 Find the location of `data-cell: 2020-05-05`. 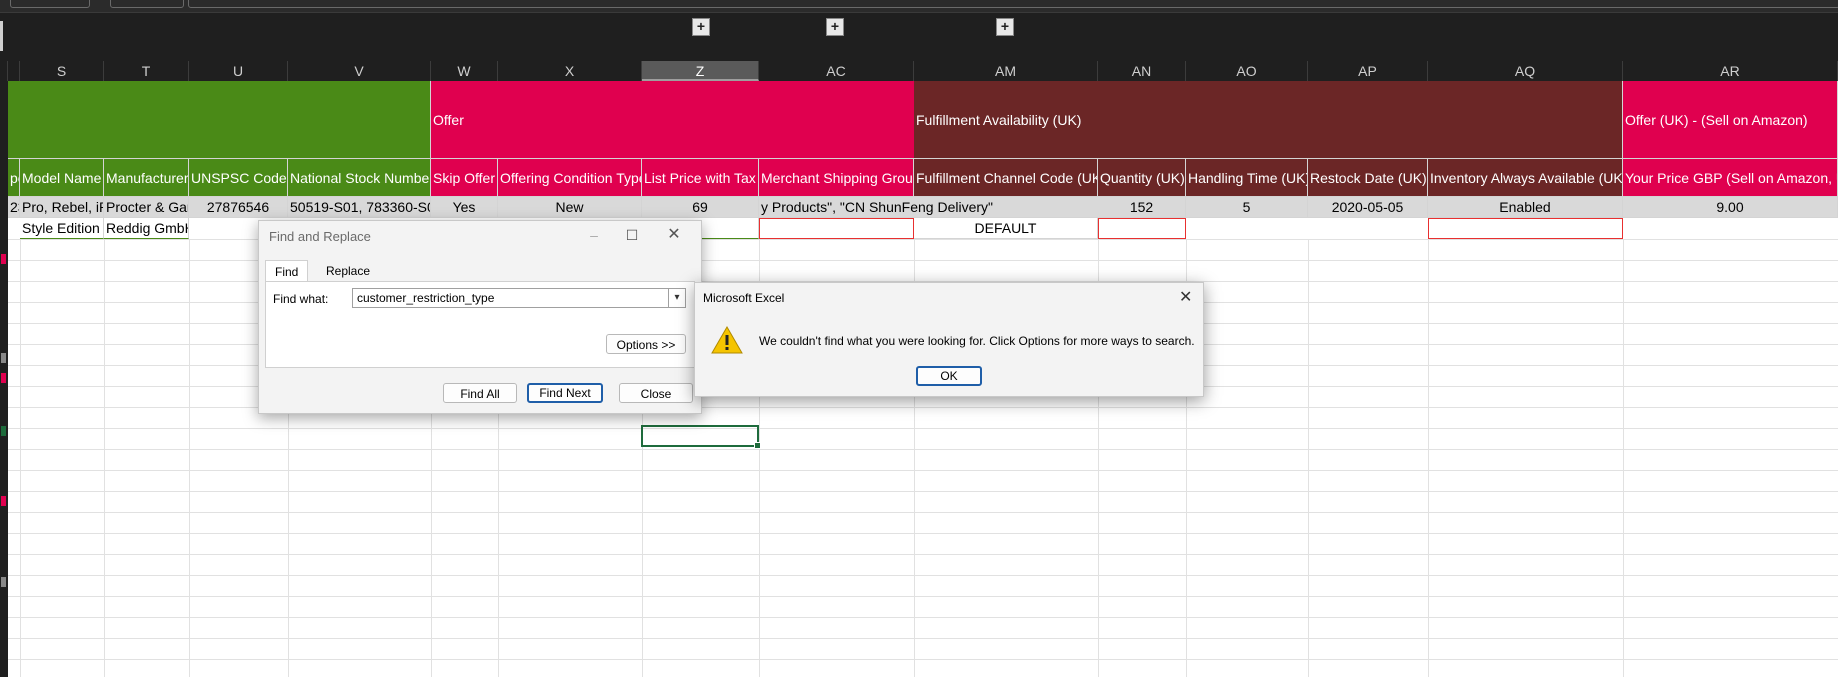

data-cell: 2020-05-05 is located at coordinates (1368, 207).